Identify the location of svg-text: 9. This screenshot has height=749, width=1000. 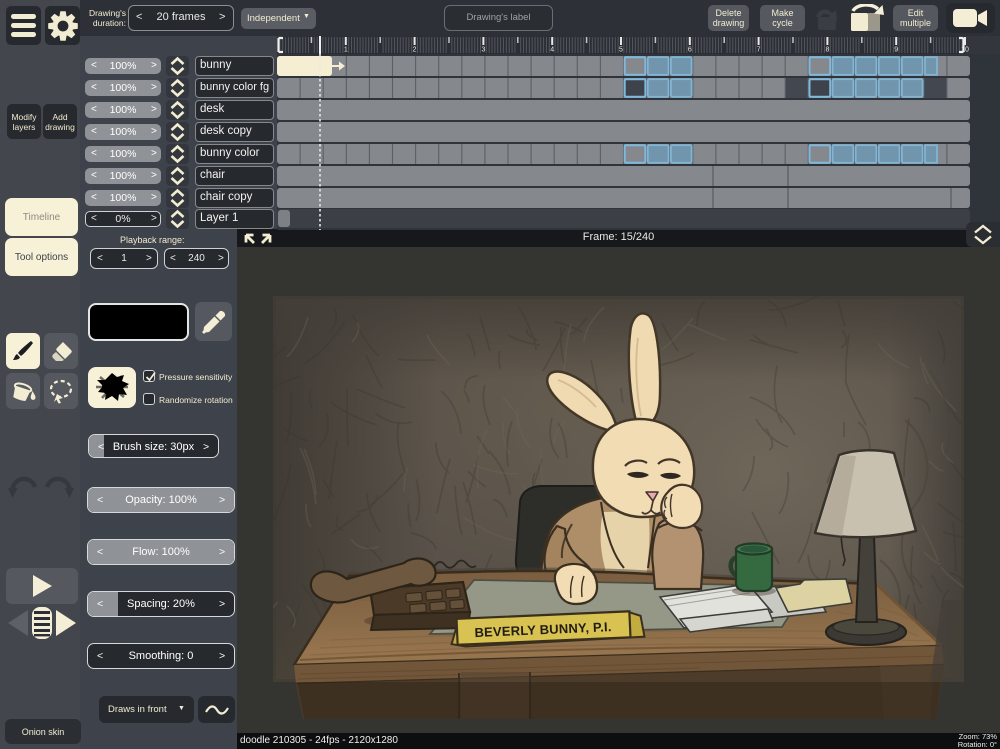
(896, 50).